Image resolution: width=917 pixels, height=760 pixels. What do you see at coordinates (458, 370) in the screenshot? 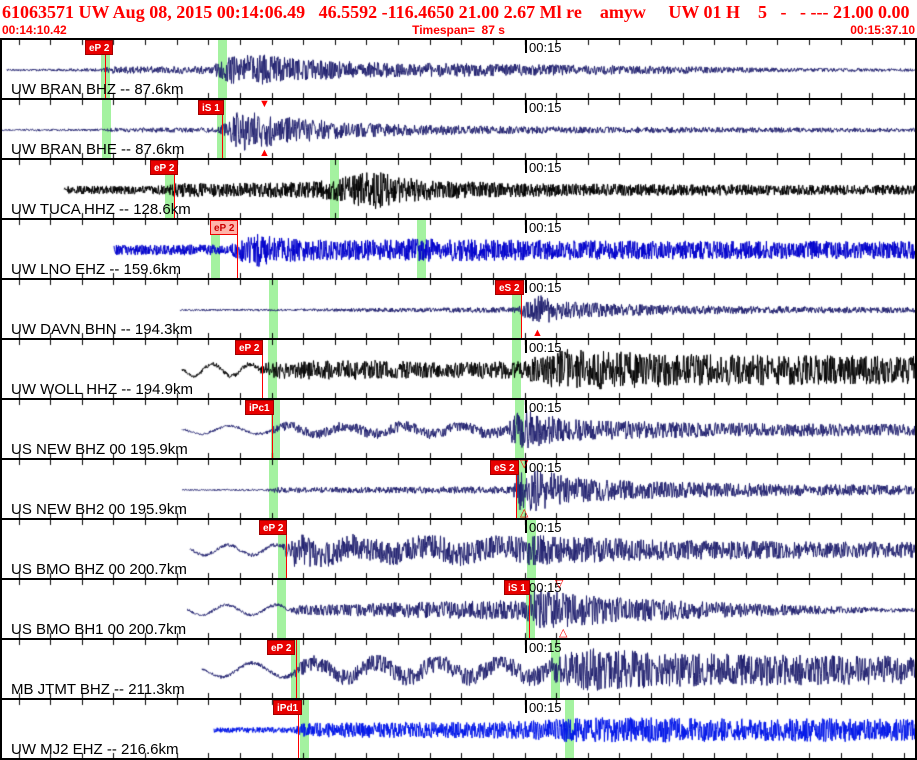
I see `trace-row-6: 00:15 eP 2 UW WOLL HHZ -- 194.9km` at bounding box center [458, 370].